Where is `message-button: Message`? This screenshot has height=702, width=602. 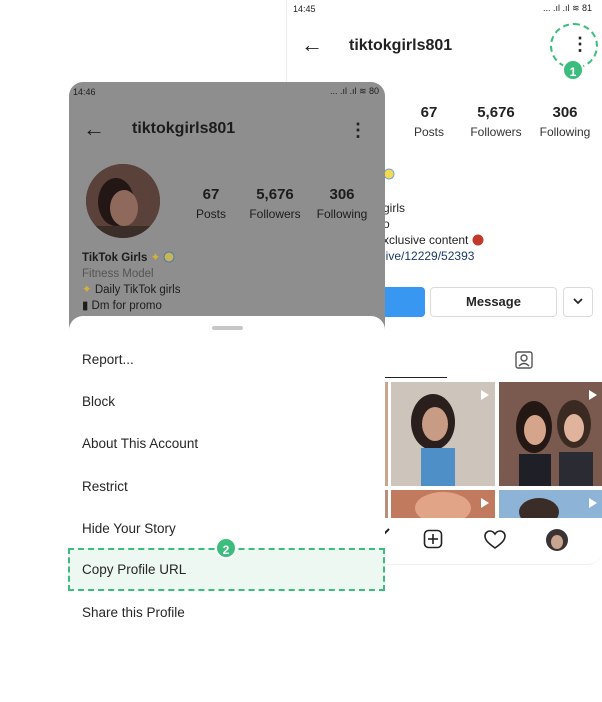
message-button: Message is located at coordinates (493, 302).